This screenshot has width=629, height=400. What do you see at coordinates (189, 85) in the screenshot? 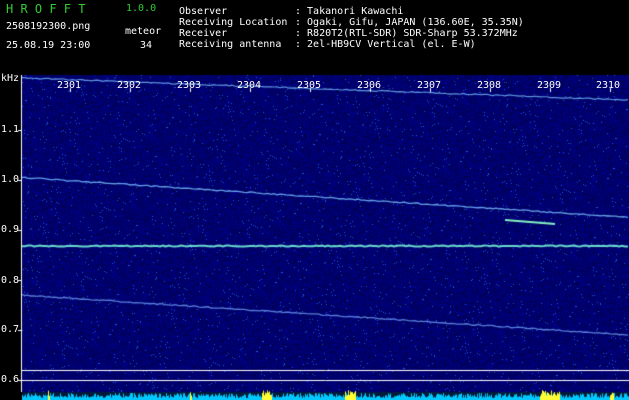
I see `x-tick-2303: 2303` at bounding box center [189, 85].